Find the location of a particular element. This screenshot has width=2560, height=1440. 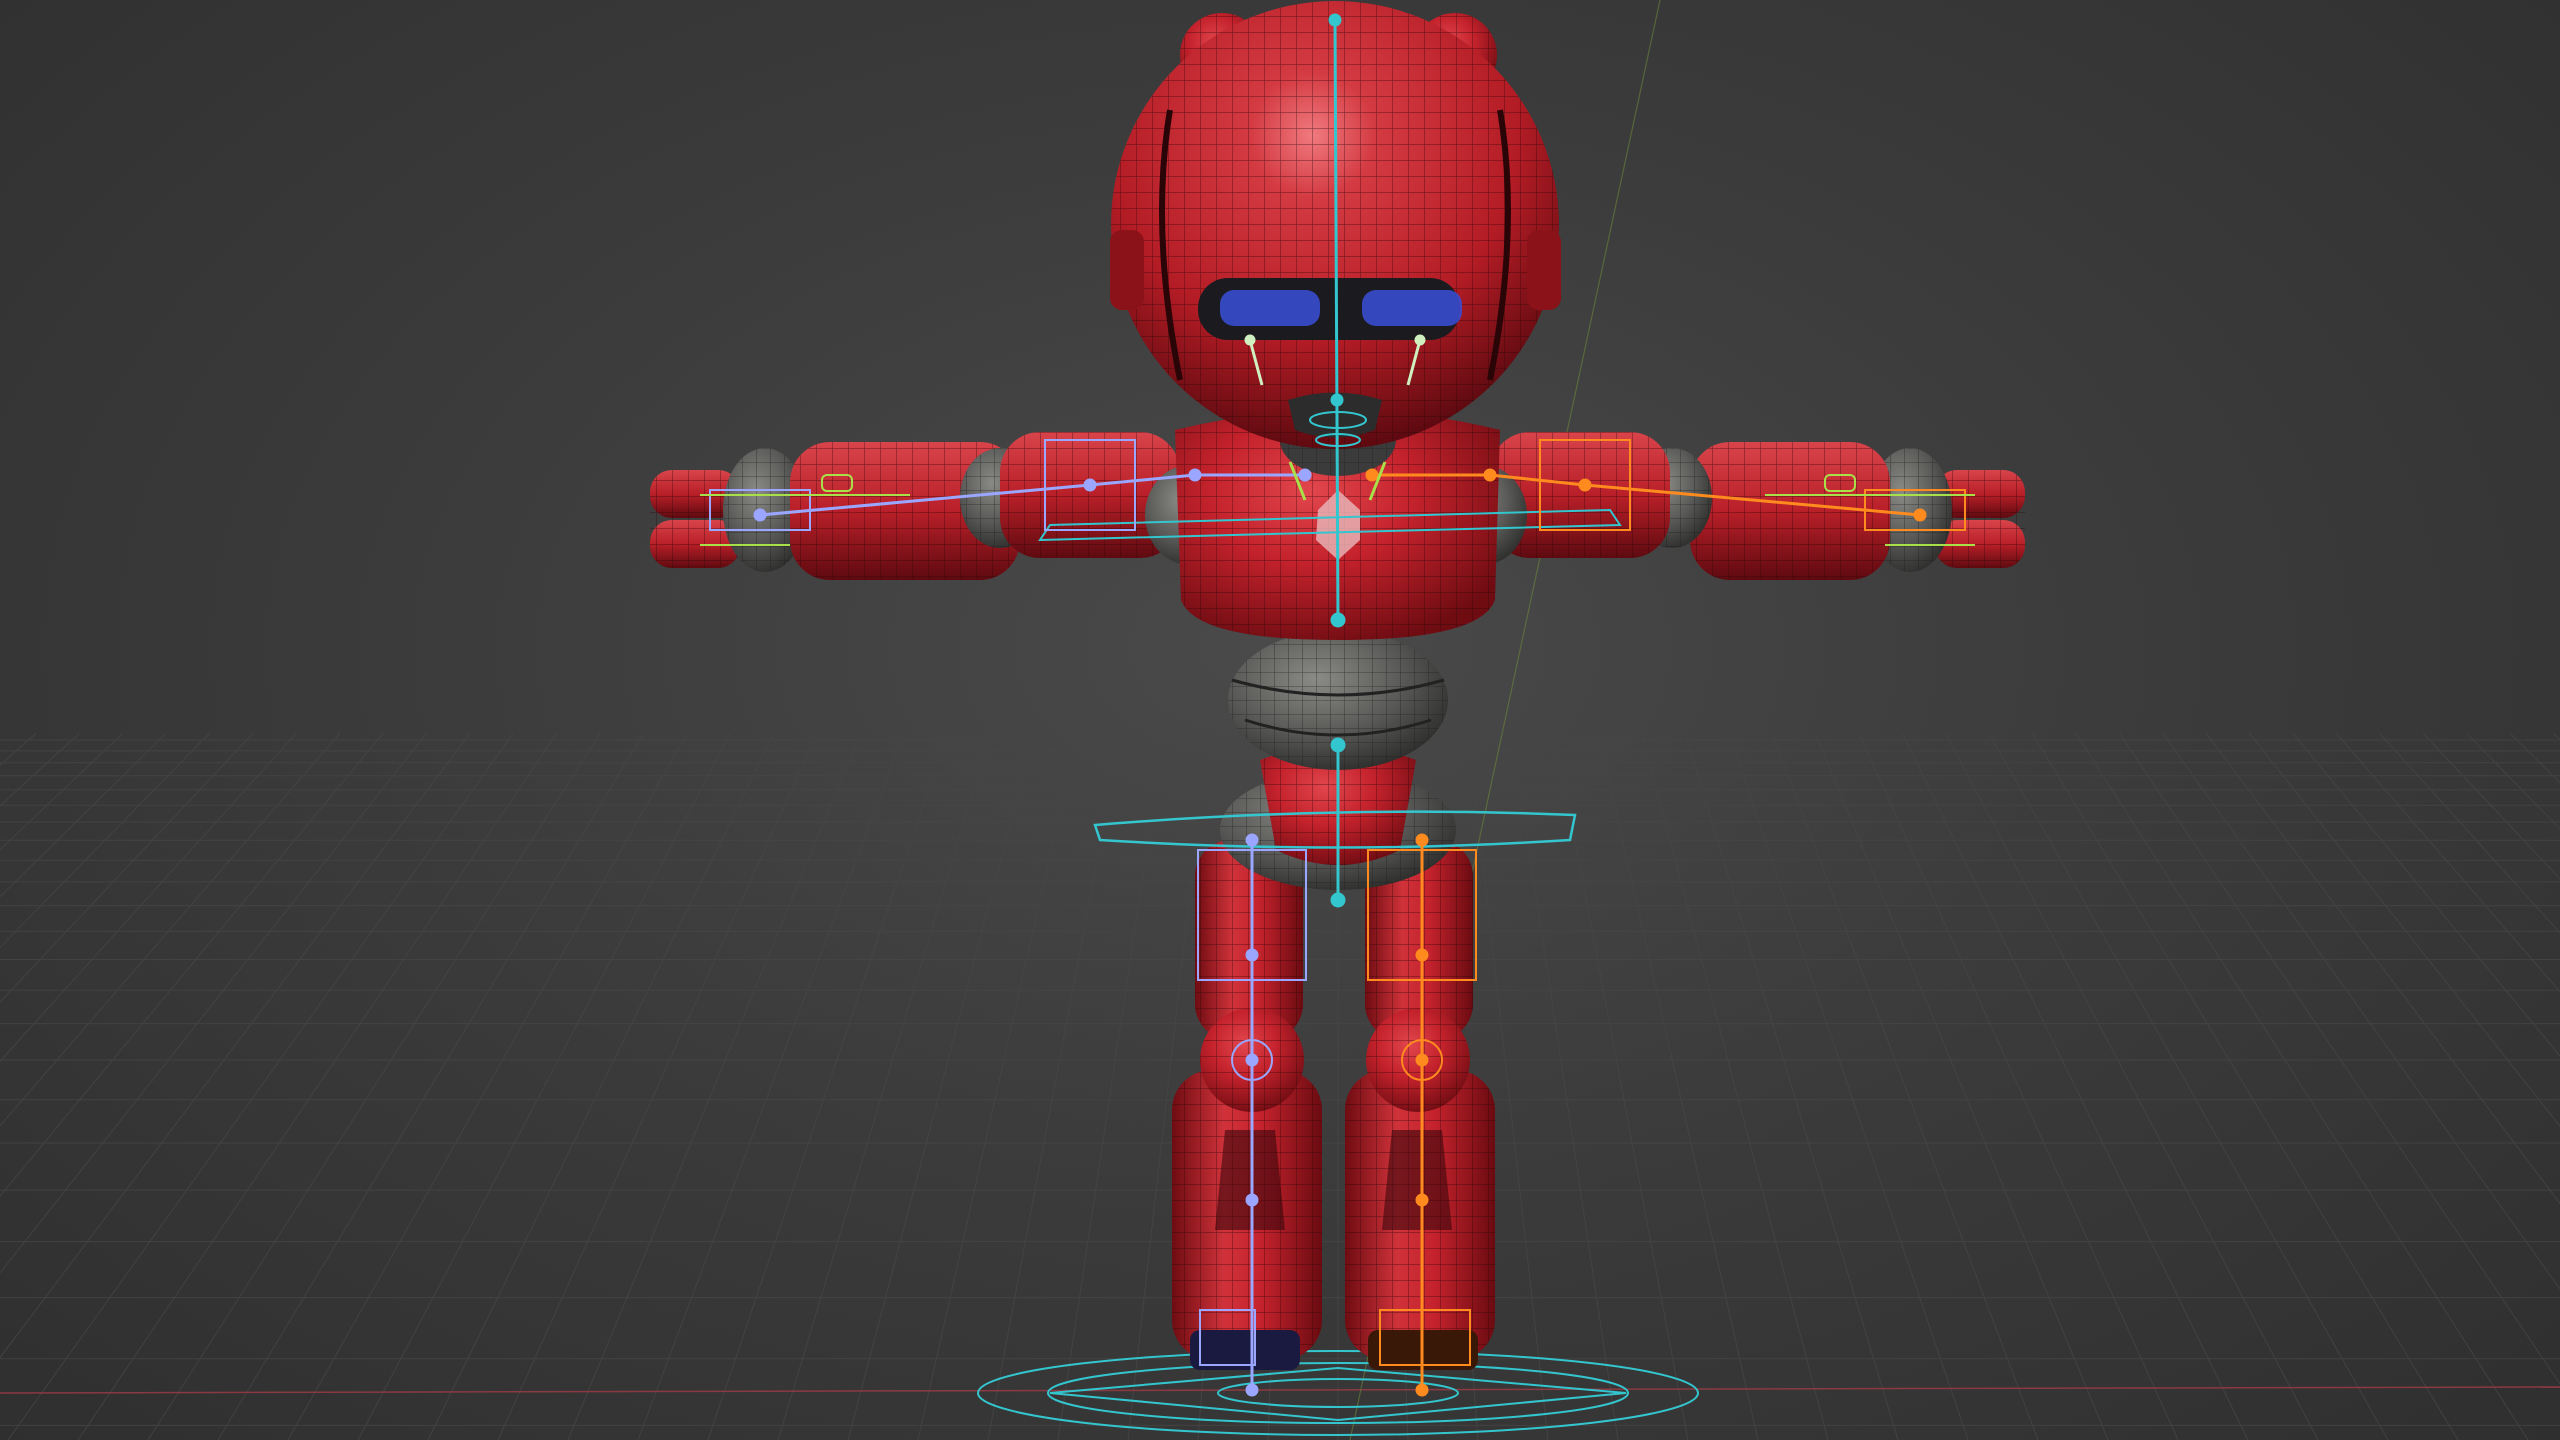

left-leg is located at coordinates (1247, 1105).